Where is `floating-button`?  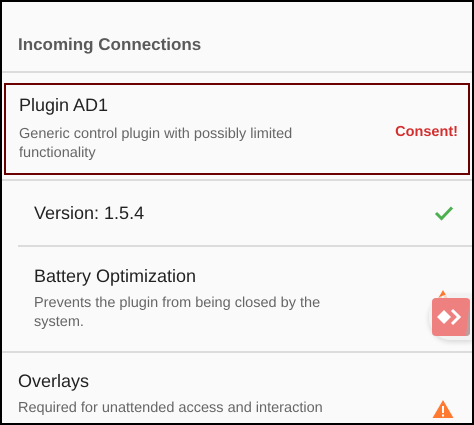 floating-button is located at coordinates (450, 317).